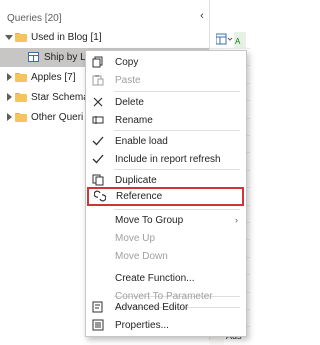  What do you see at coordinates (98, 325) in the screenshot?
I see `properties-icon` at bounding box center [98, 325].